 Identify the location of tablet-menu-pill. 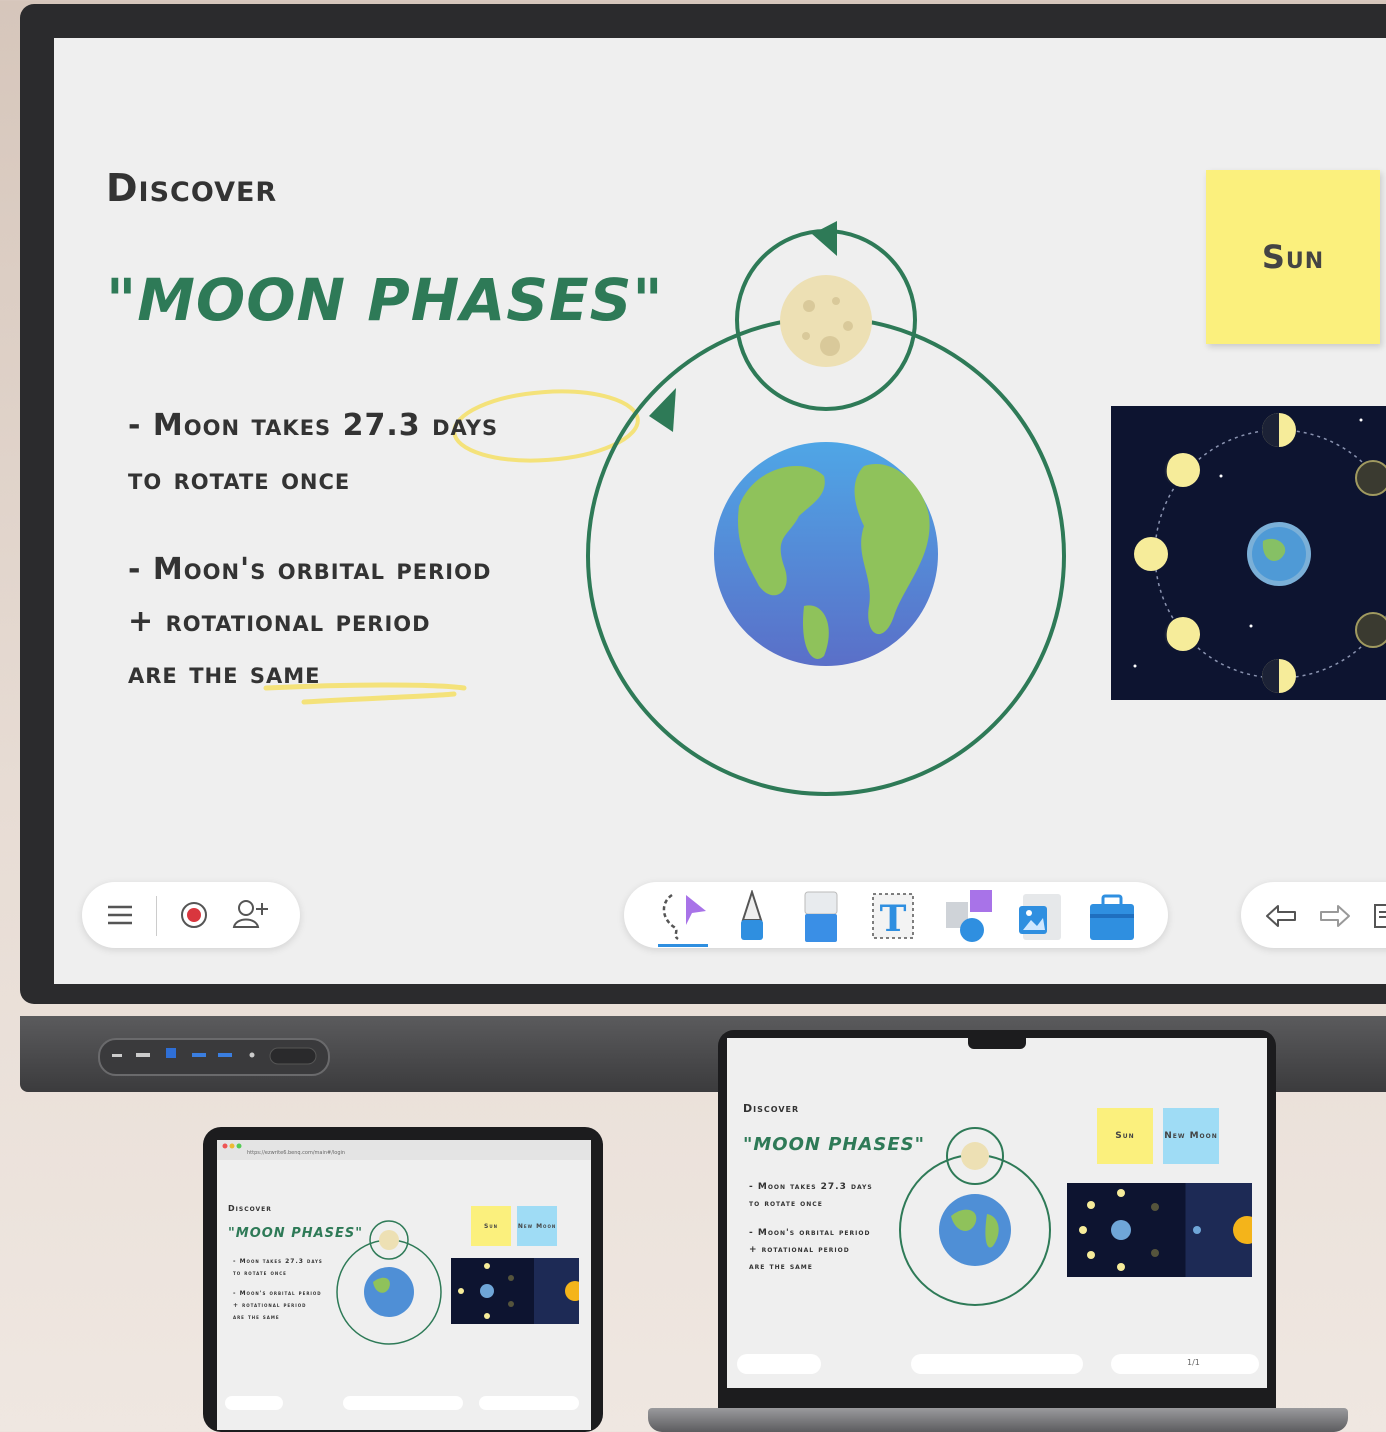
(254, 1403).